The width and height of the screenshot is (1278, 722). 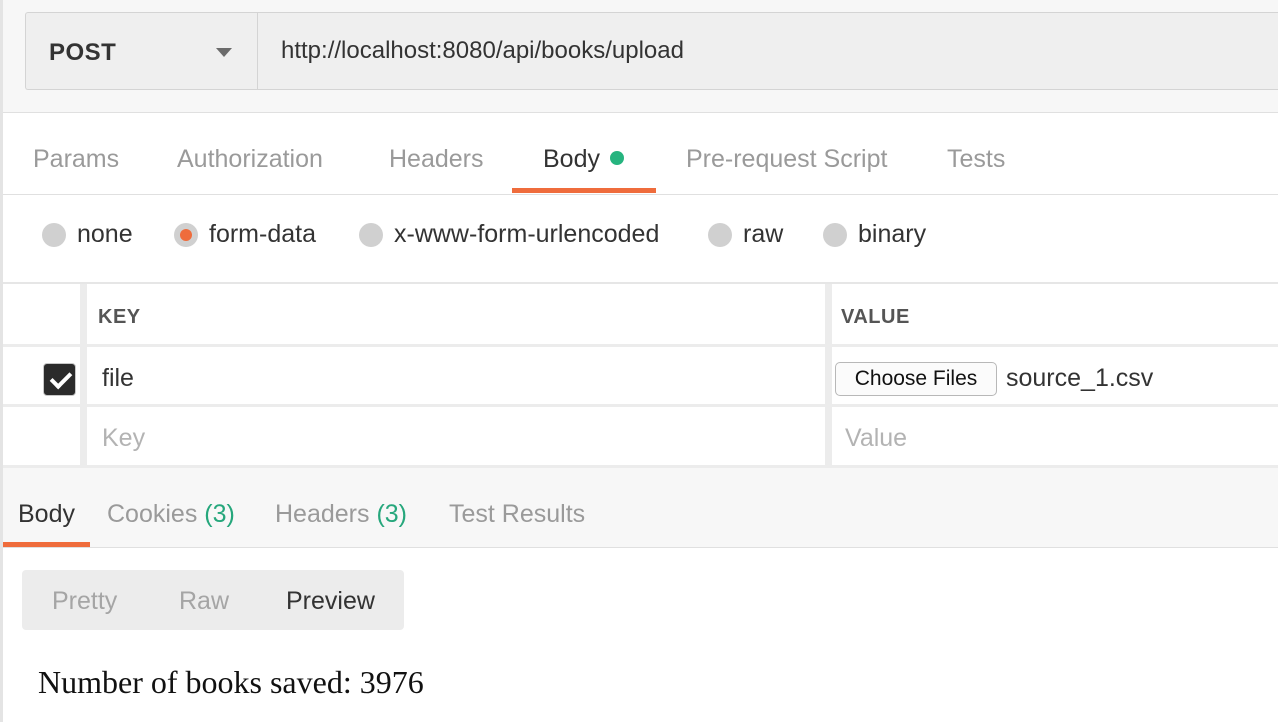 I want to click on radio-label: x-www-form-urlencoded, so click(x=527, y=234).